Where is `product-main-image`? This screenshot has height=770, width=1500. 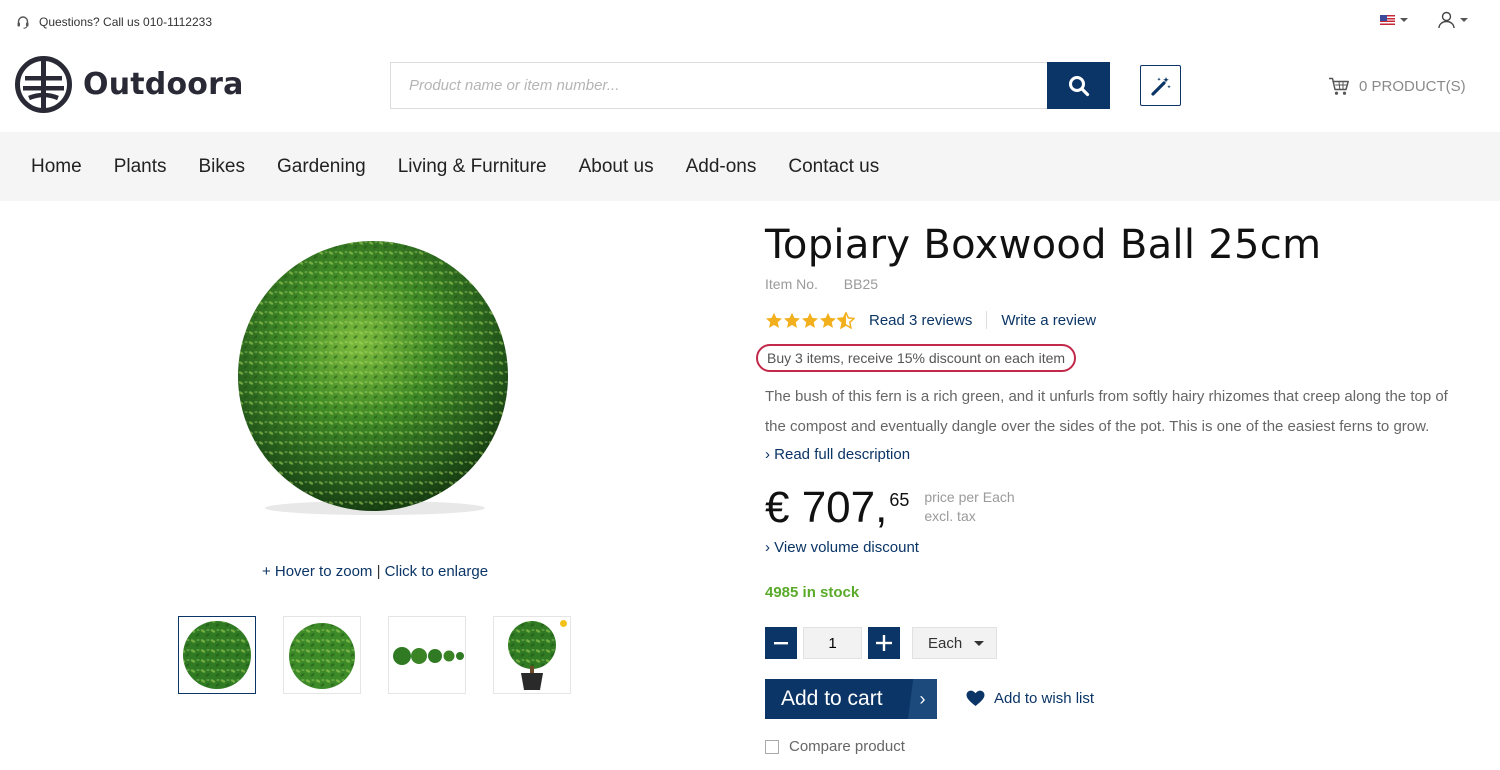
product-main-image is located at coordinates (375, 379).